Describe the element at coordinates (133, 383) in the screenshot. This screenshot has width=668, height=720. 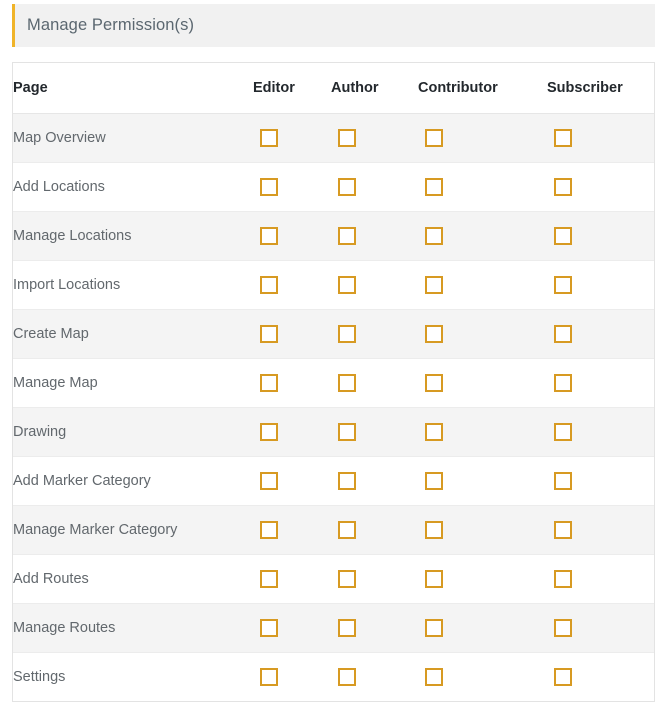
I see `row-page-label: Manage Map` at that location.